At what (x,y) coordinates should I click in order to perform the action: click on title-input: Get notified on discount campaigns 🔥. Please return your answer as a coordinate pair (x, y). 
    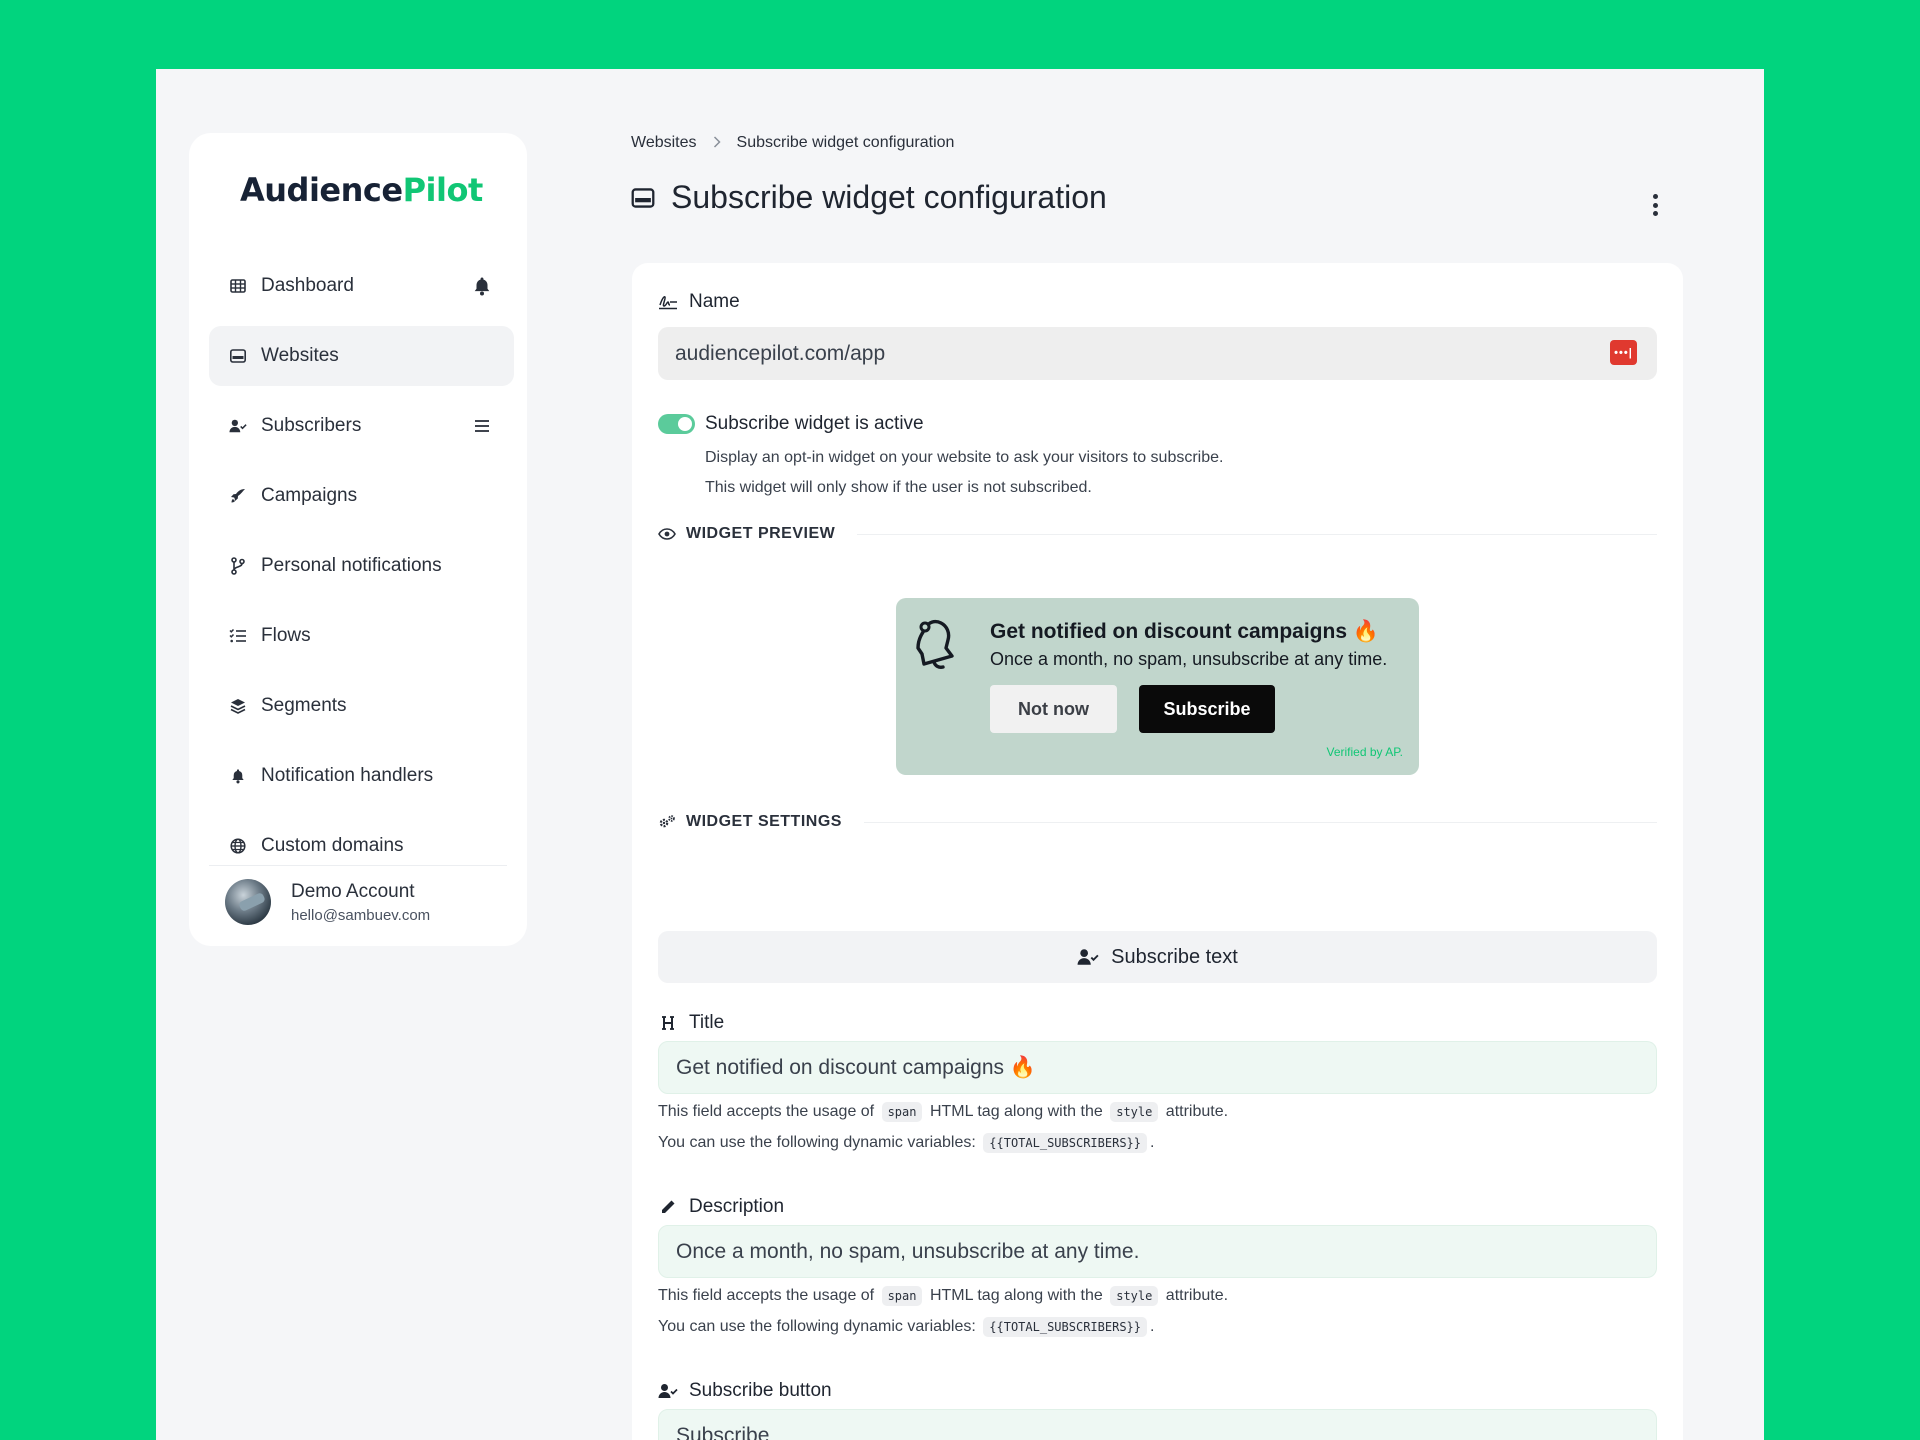
    Looking at the image, I should click on (1157, 1067).